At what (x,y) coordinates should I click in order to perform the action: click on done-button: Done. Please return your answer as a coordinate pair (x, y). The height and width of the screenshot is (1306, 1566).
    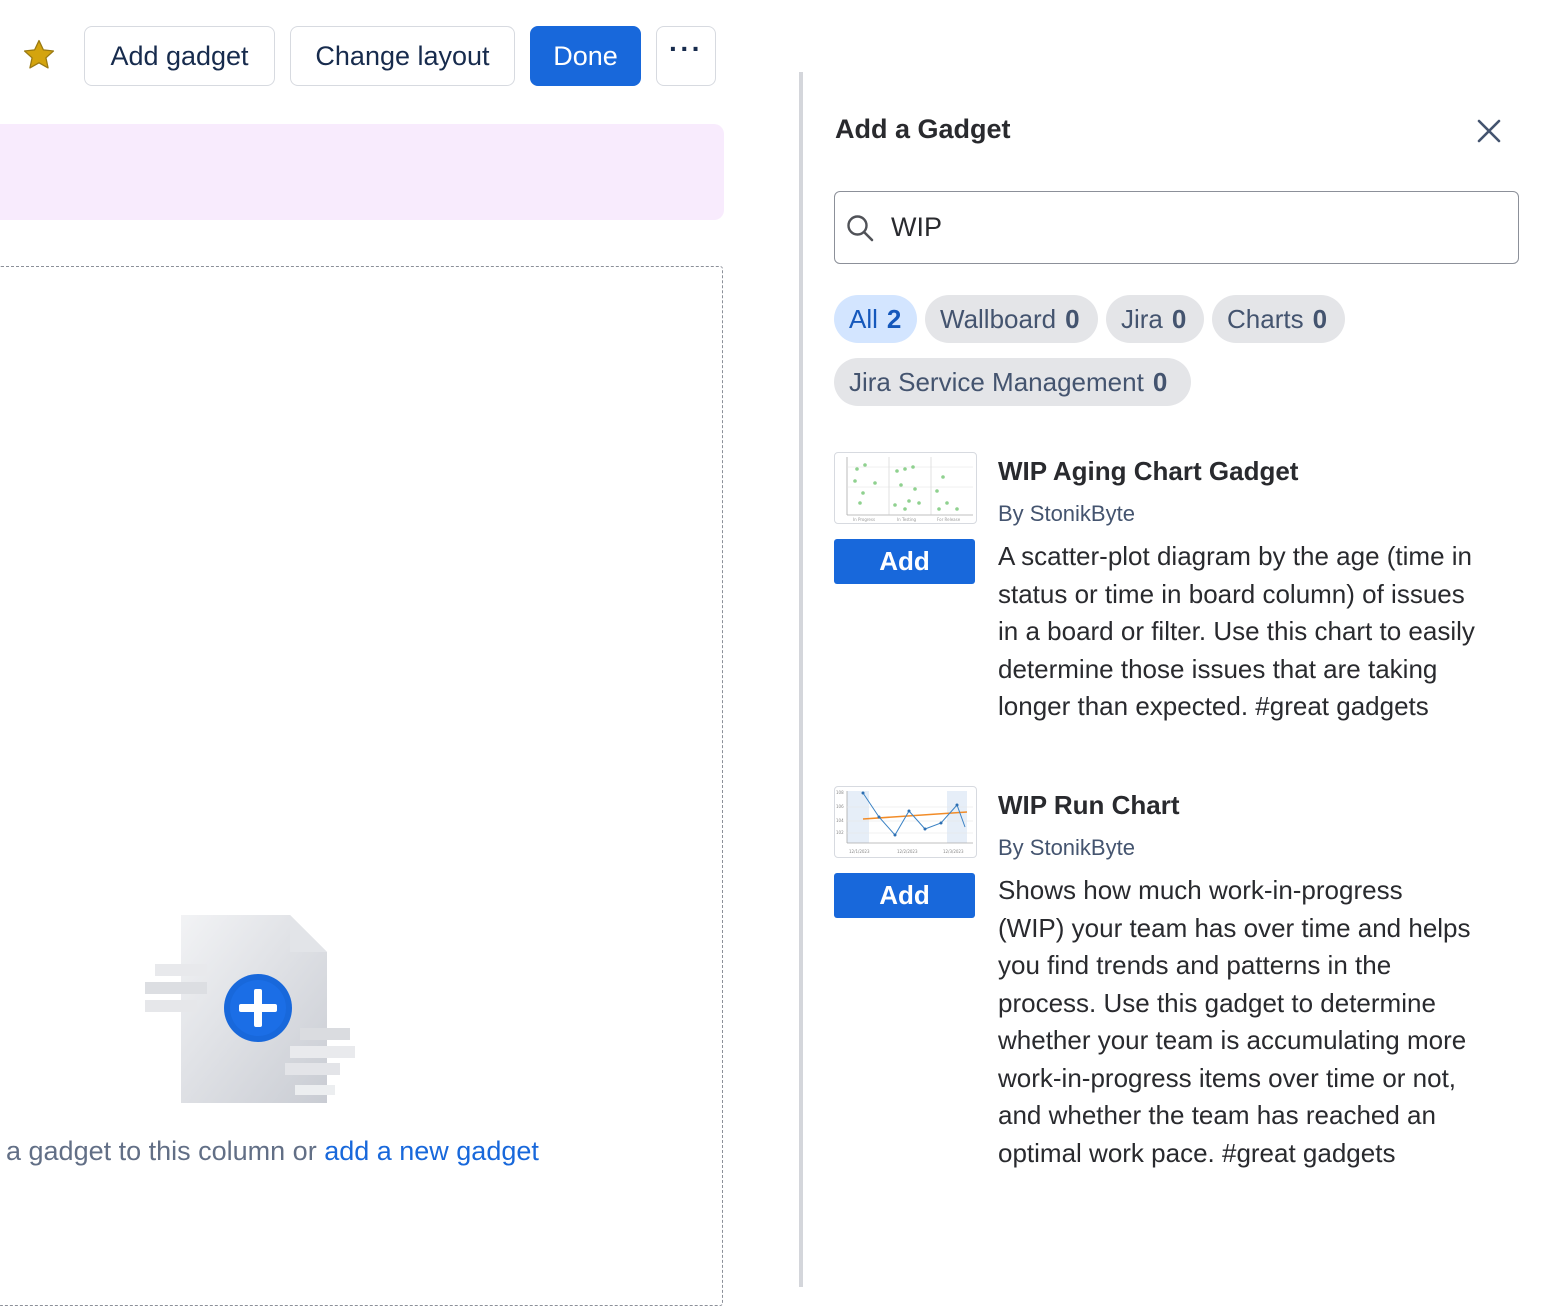
    Looking at the image, I should click on (585, 56).